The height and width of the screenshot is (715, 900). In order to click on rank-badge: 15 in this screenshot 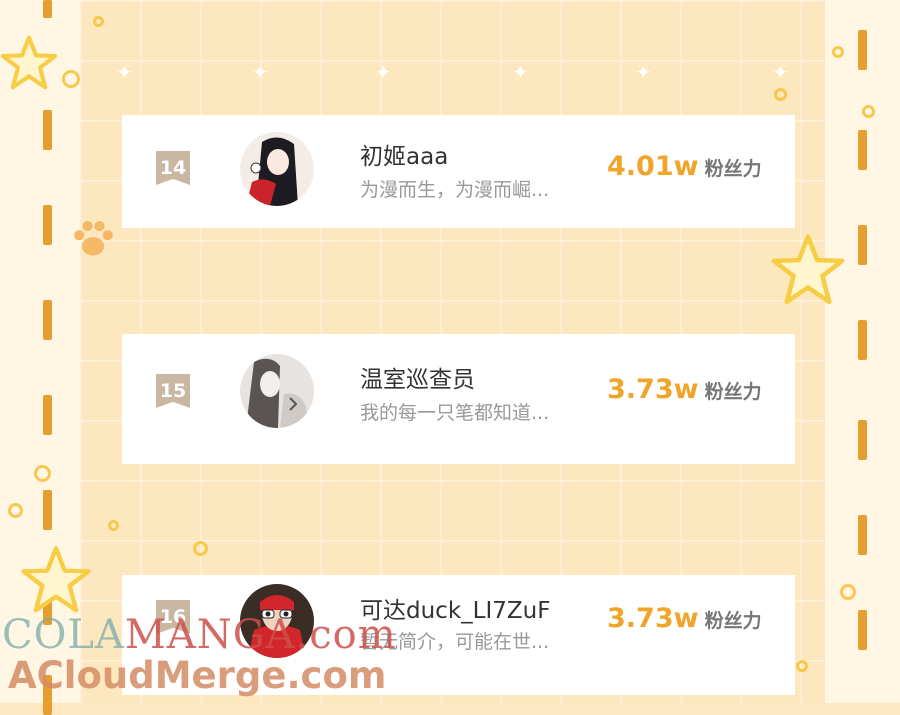, I will do `click(173, 391)`.